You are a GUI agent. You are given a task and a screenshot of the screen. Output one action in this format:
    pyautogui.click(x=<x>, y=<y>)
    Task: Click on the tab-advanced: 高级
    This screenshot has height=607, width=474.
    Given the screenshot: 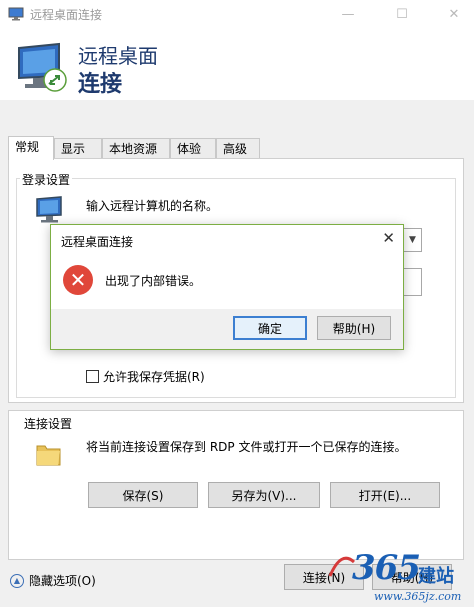 What is the action you would take?
    pyautogui.click(x=238, y=148)
    